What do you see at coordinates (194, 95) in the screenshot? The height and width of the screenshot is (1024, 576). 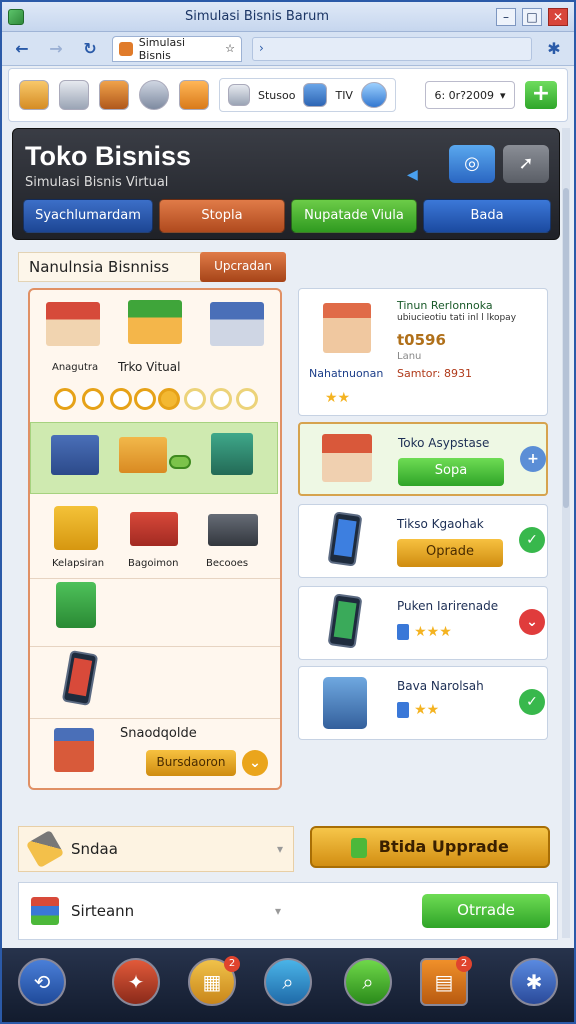 I see `cart-tool-icon` at bounding box center [194, 95].